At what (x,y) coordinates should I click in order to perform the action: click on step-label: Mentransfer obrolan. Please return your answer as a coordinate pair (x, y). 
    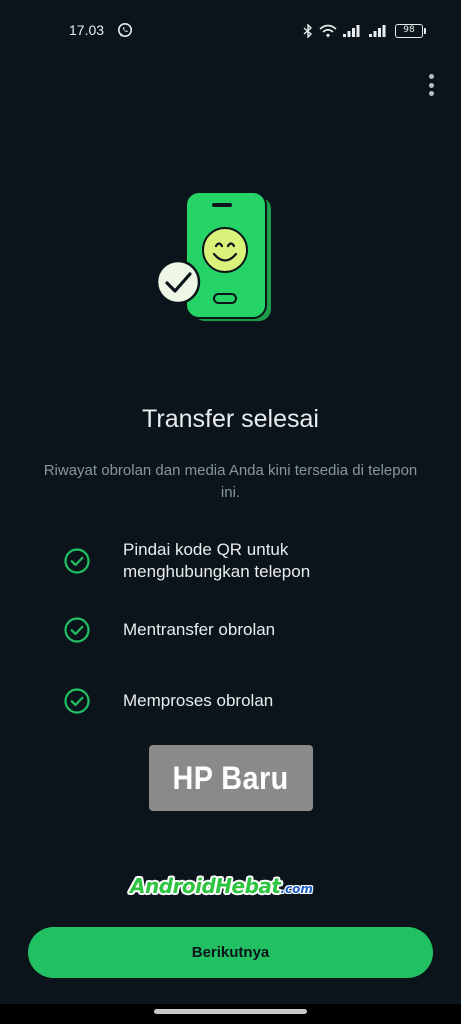
    Looking at the image, I should click on (199, 629).